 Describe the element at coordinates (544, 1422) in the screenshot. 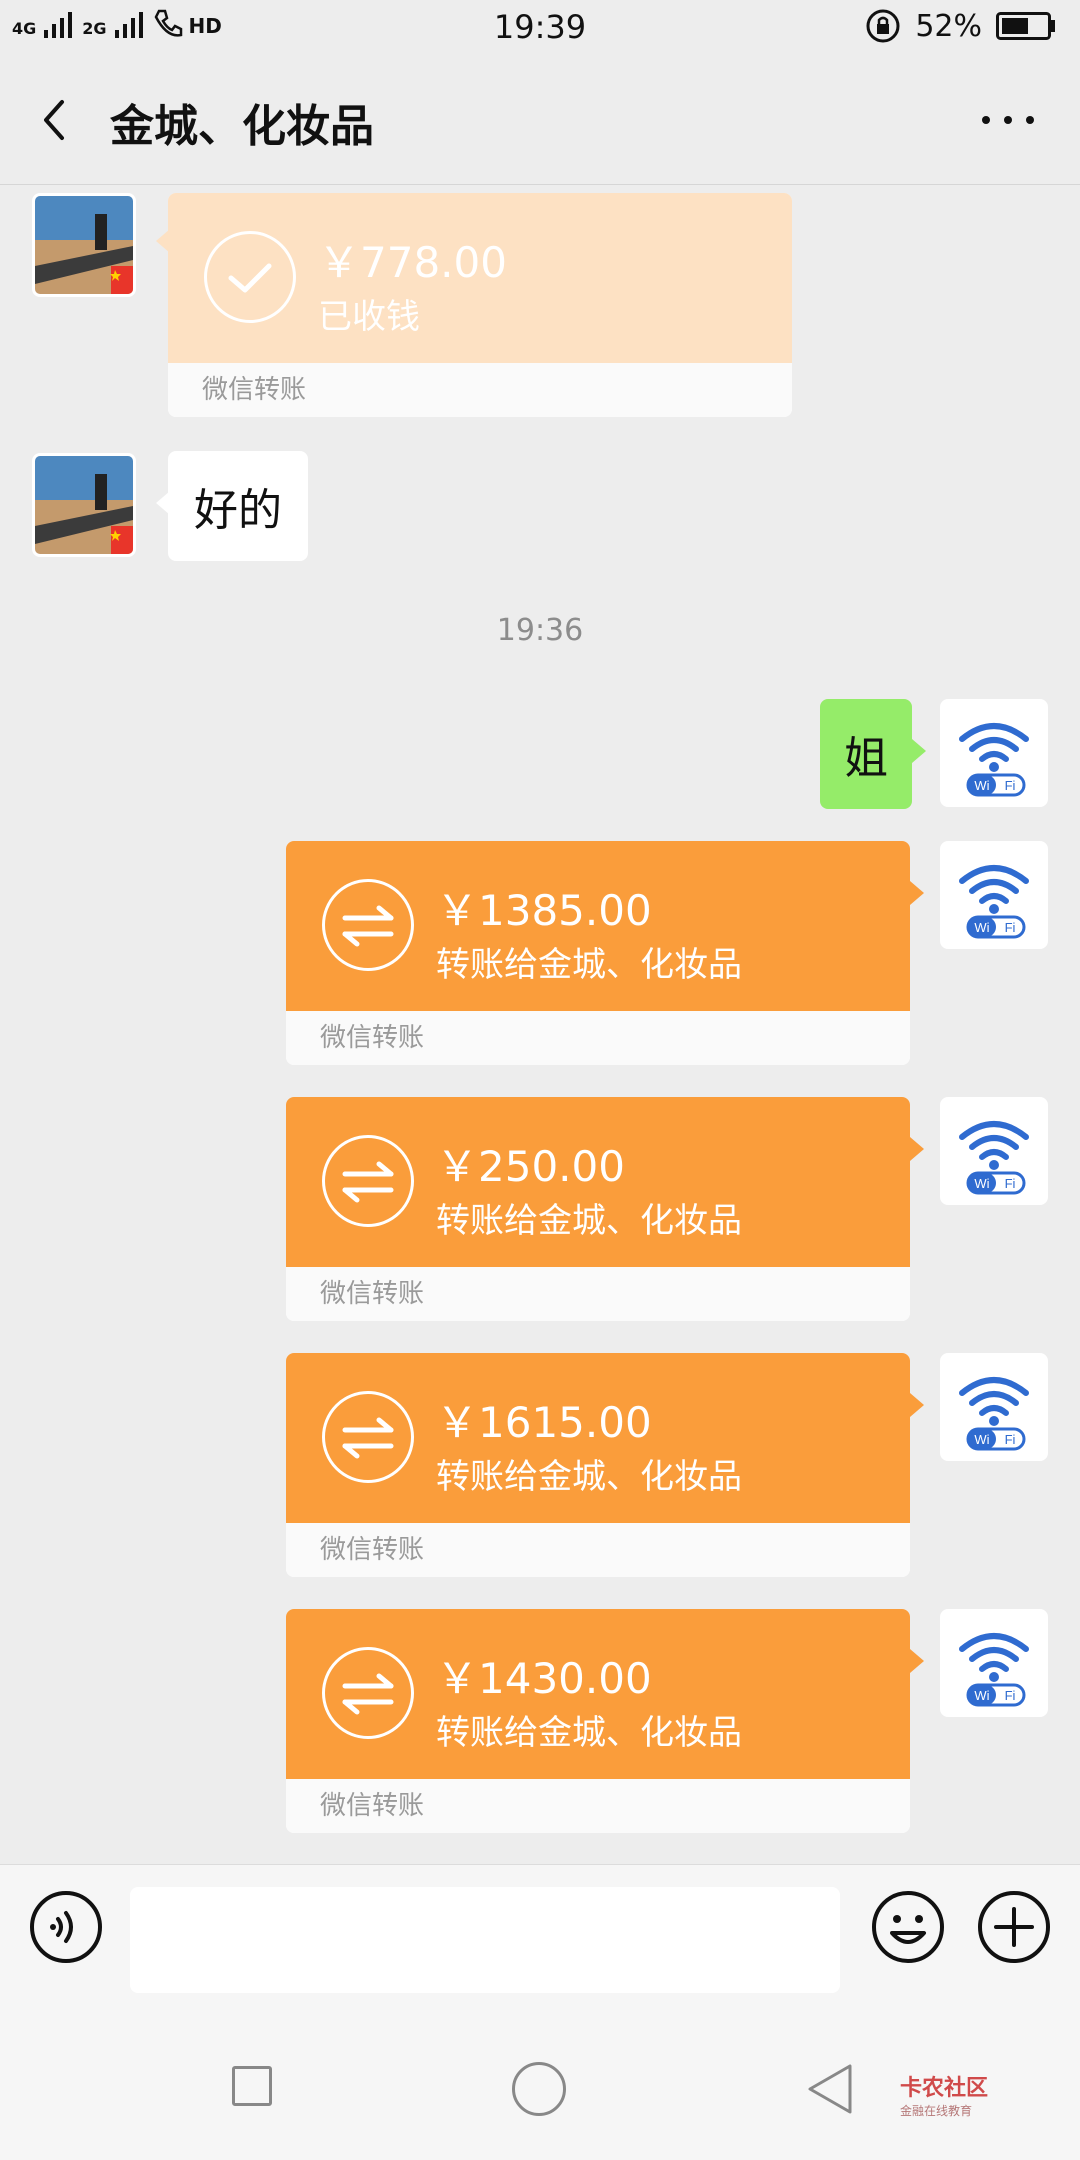

I see `transfer-amount: ￥1615.00` at that location.